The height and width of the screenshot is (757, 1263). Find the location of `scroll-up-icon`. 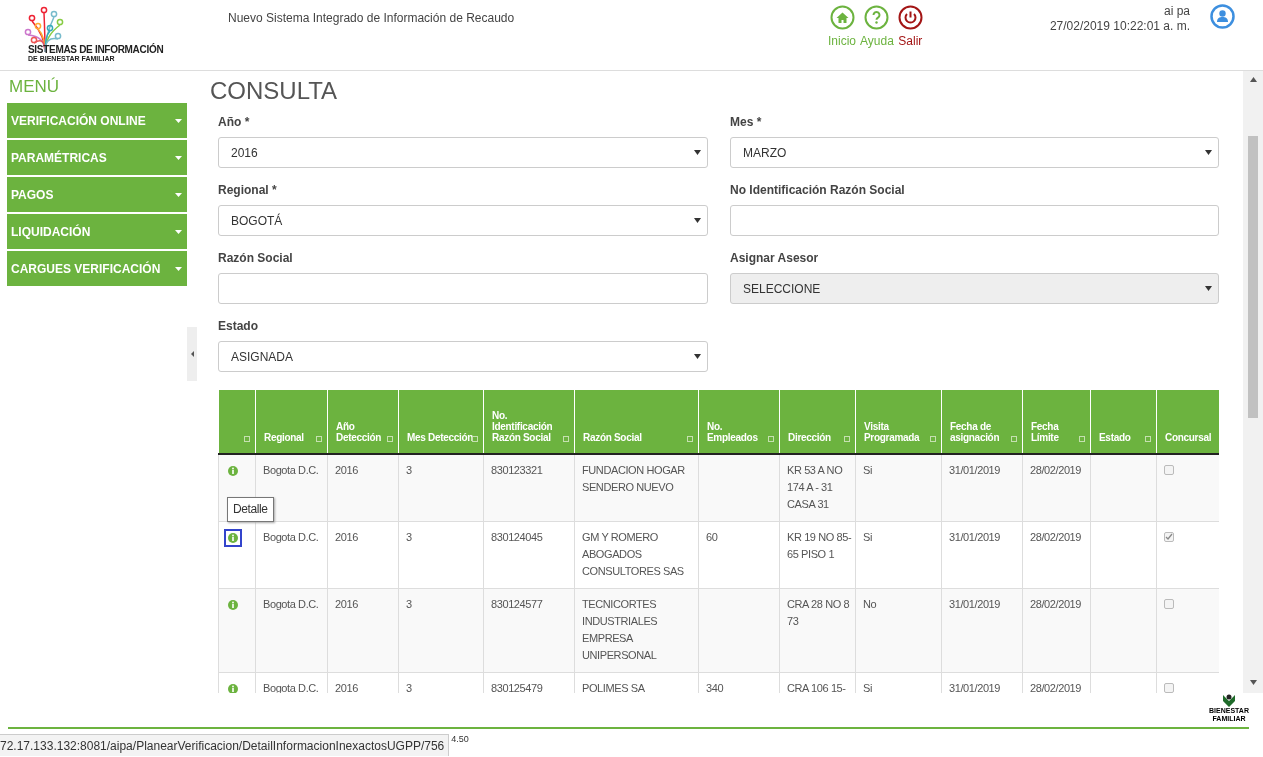

scroll-up-icon is located at coordinates (1253, 79).